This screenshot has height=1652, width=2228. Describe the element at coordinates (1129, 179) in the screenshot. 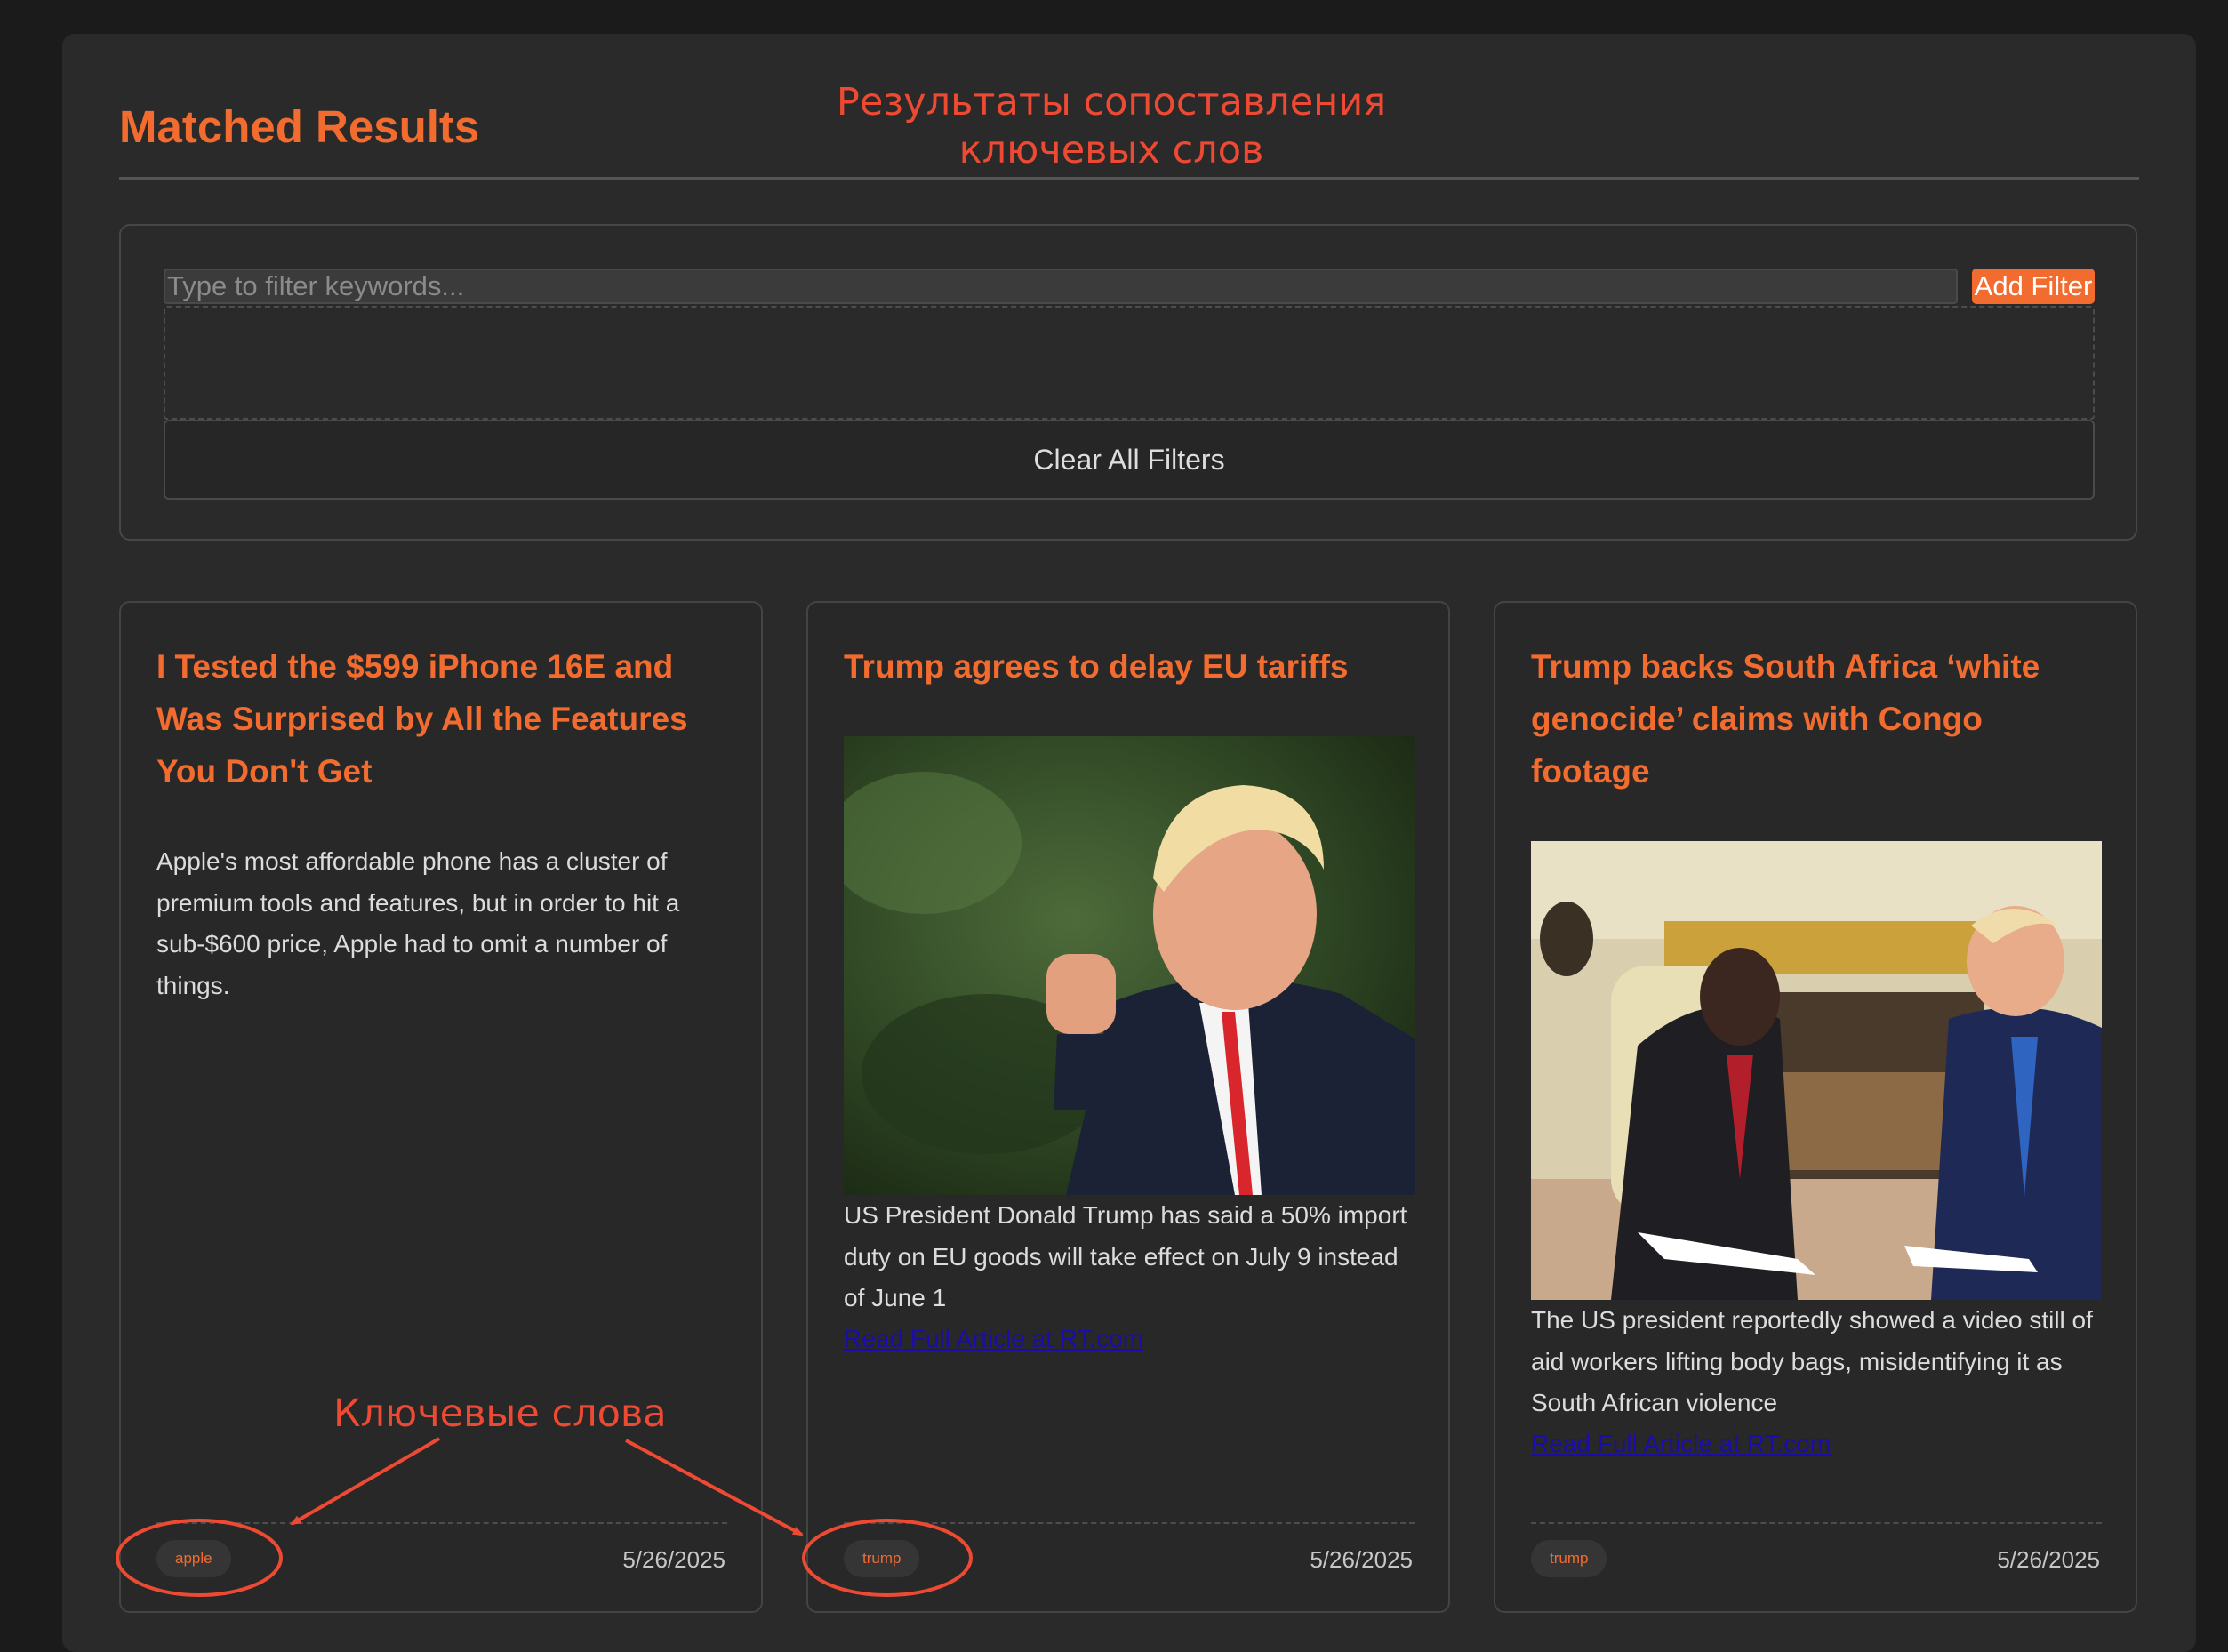

I see `title-divider` at that location.